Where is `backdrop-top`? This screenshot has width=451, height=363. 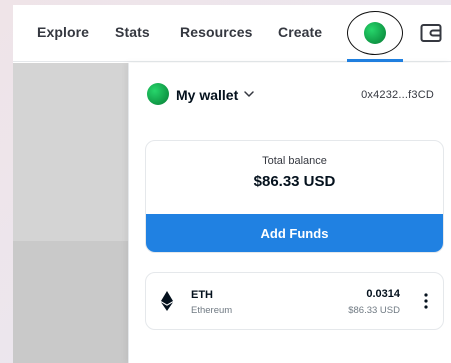 backdrop-top is located at coordinates (70, 152).